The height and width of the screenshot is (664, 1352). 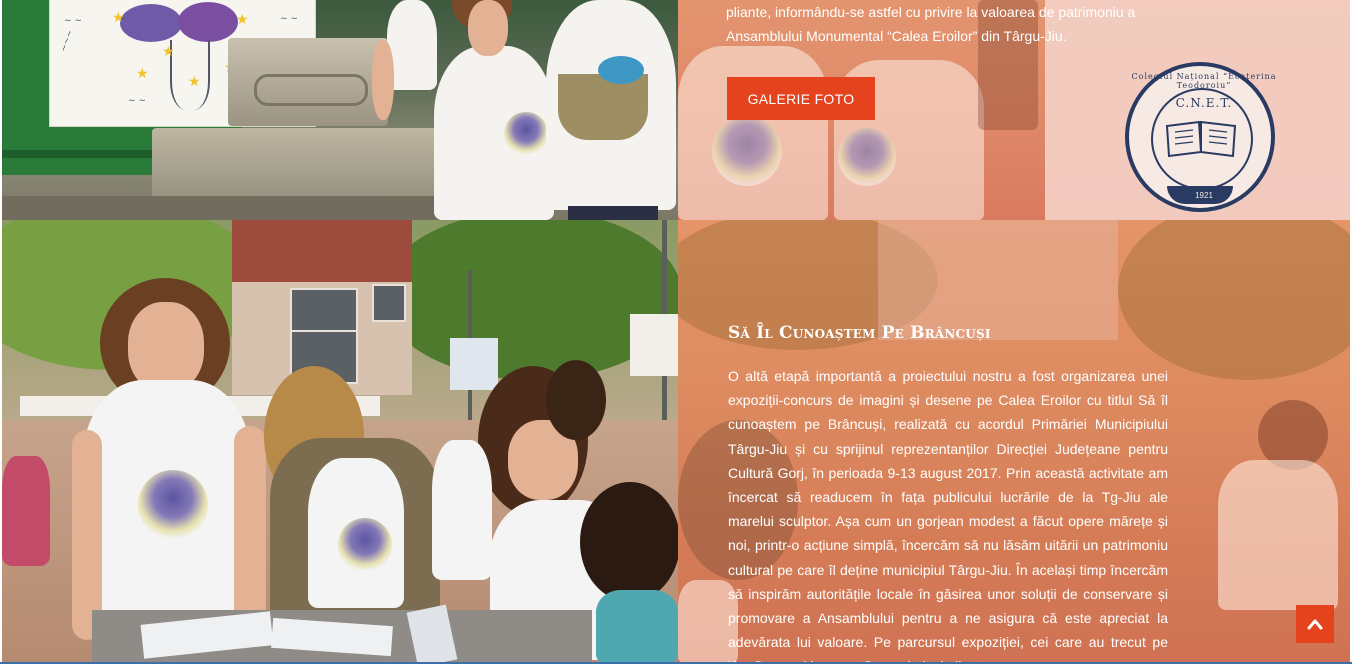 I want to click on scroll-to-top-button, so click(x=1315, y=624).